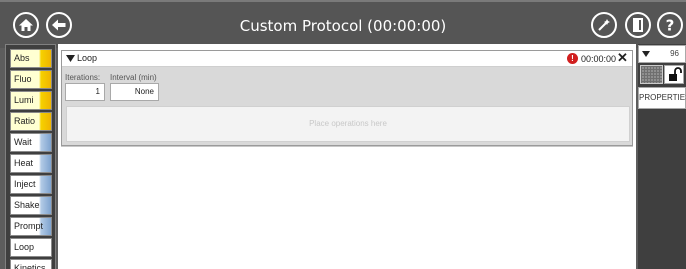 This screenshot has width=686, height=269. What do you see at coordinates (662, 54) in the screenshot?
I see `plate-type-select: 96` at bounding box center [662, 54].